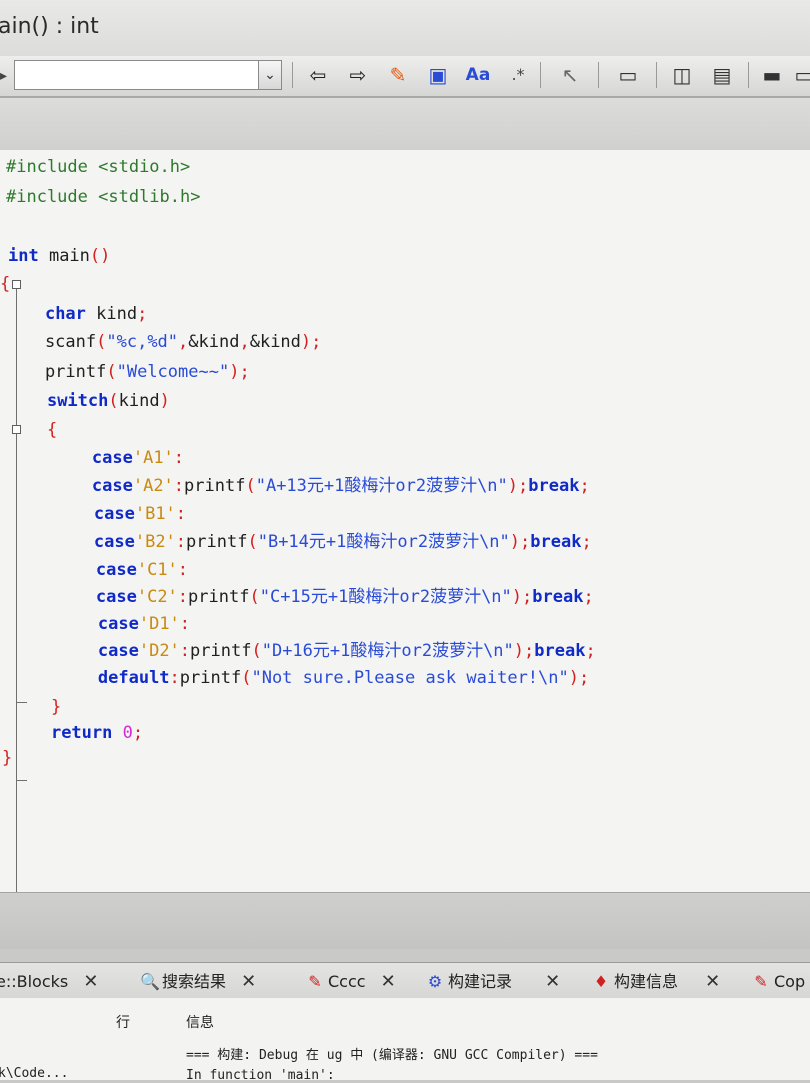 Image resolution: width=810 pixels, height=1083 pixels. I want to click on tab-label: 构建记录, so click(480, 981).